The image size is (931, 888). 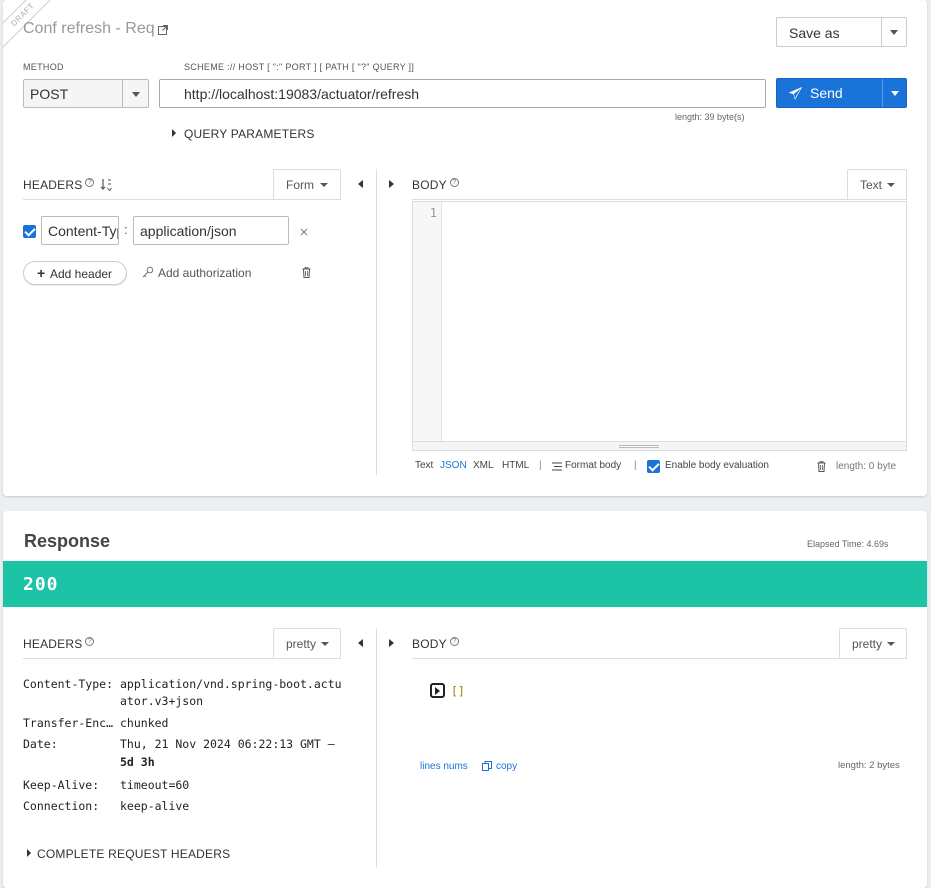 What do you see at coordinates (653, 466) in the screenshot?
I see `enable-body-evaluation-checkbox` at bounding box center [653, 466].